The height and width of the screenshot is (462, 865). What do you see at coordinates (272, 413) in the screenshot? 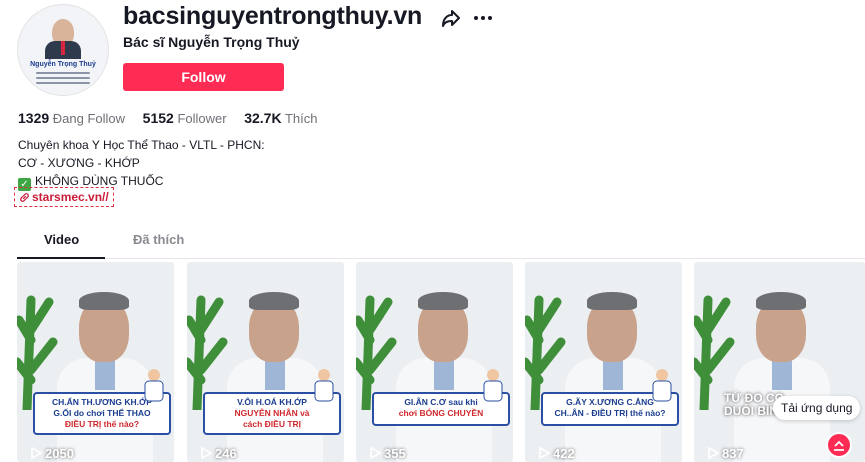
I see `video-caption-line: NGUYÊN NHÂN và` at bounding box center [272, 413].